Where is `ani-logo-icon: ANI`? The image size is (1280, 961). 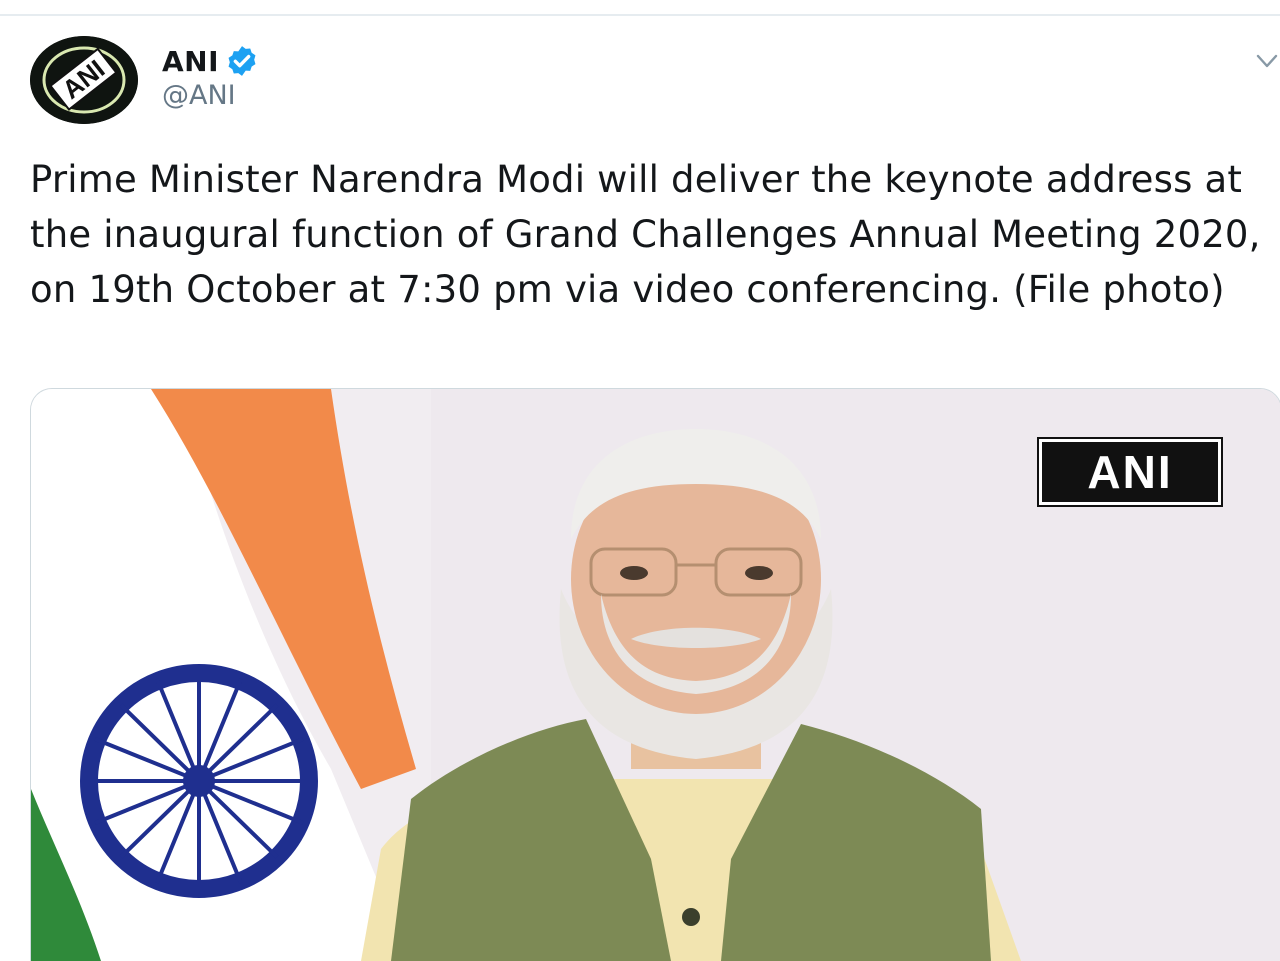 ani-logo-icon: ANI is located at coordinates (84, 80).